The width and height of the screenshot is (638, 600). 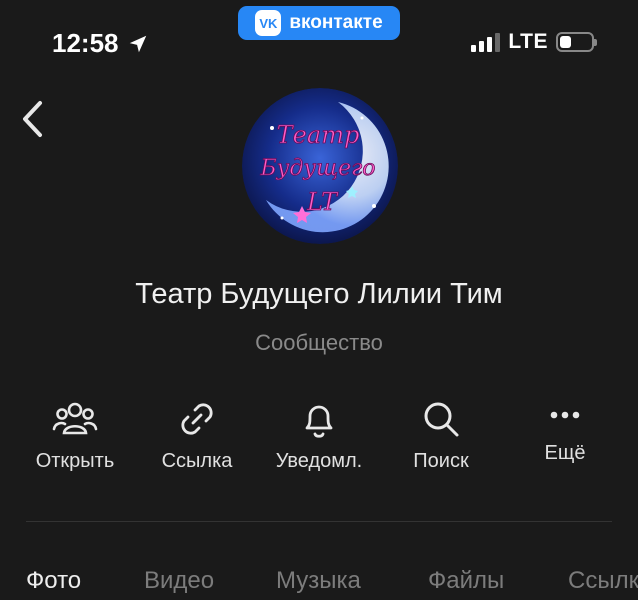 What do you see at coordinates (179, 581) in the screenshot?
I see `tab-videos: Видео` at bounding box center [179, 581].